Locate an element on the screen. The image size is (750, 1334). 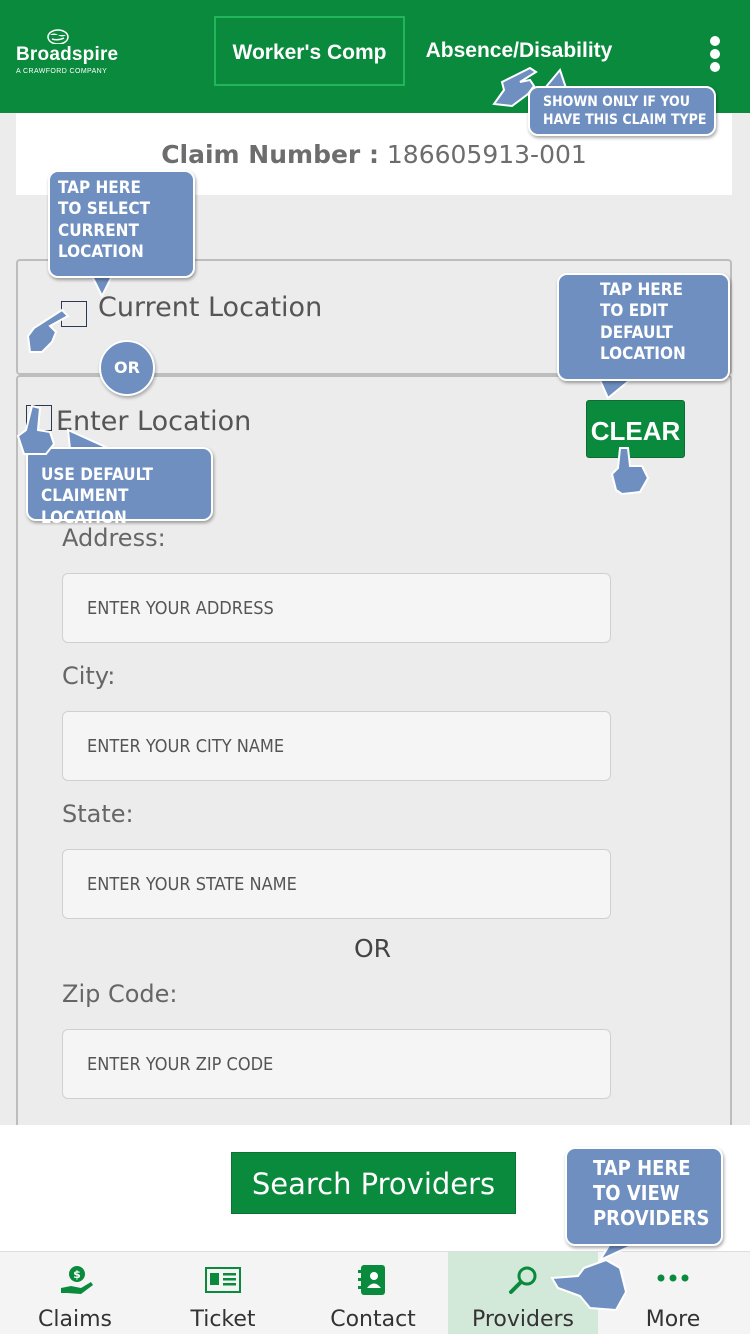
annotation-line: CLAIMENT LOCATION is located at coordinates (85, 507).